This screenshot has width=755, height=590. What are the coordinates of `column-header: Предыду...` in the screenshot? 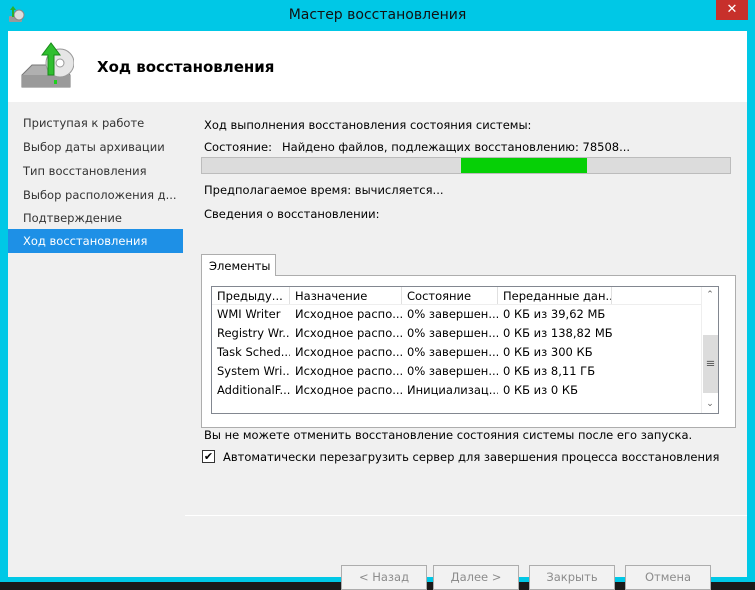 It's located at (251, 295).